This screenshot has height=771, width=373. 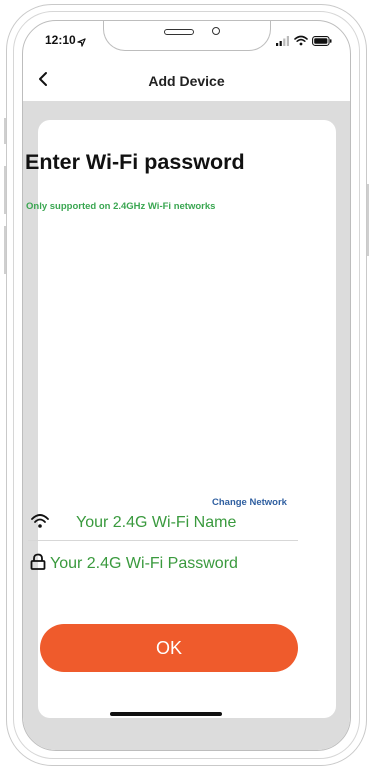 I want to click on signal-bars-icon, so click(x=283, y=42).